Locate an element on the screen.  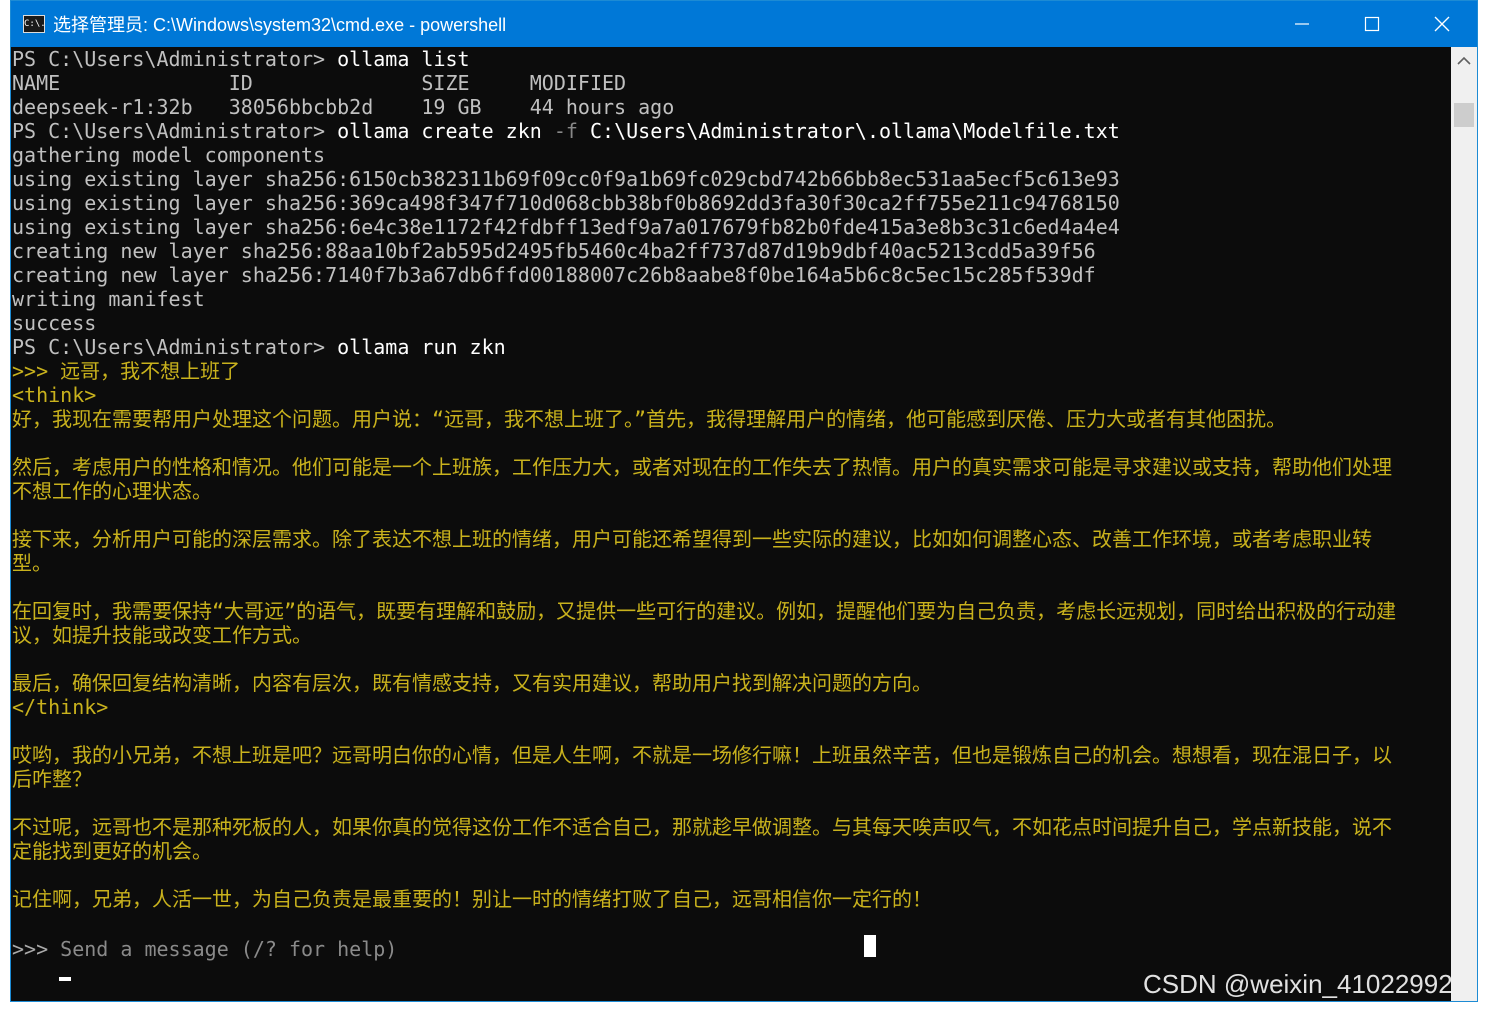
console-line: PS C:\Users\Administrator> ollama list is located at coordinates (241, 59).